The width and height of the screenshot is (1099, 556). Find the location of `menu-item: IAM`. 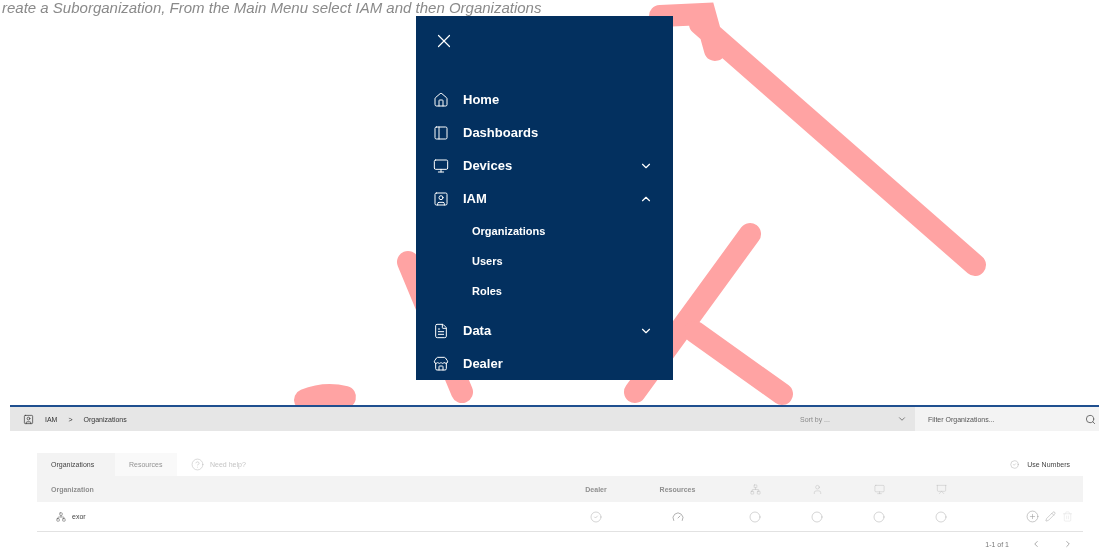

menu-item: IAM is located at coordinates (543, 198).